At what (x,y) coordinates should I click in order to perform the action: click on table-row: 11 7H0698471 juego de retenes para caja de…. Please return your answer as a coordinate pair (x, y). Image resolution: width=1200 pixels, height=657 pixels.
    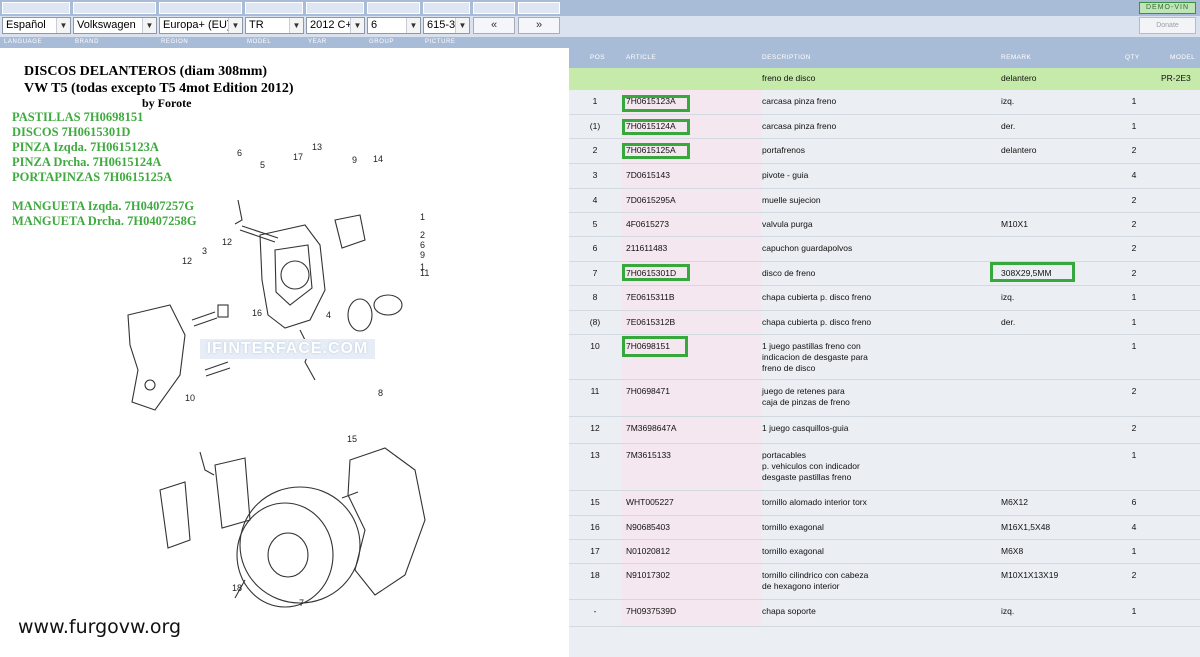
    Looking at the image, I should click on (884, 398).